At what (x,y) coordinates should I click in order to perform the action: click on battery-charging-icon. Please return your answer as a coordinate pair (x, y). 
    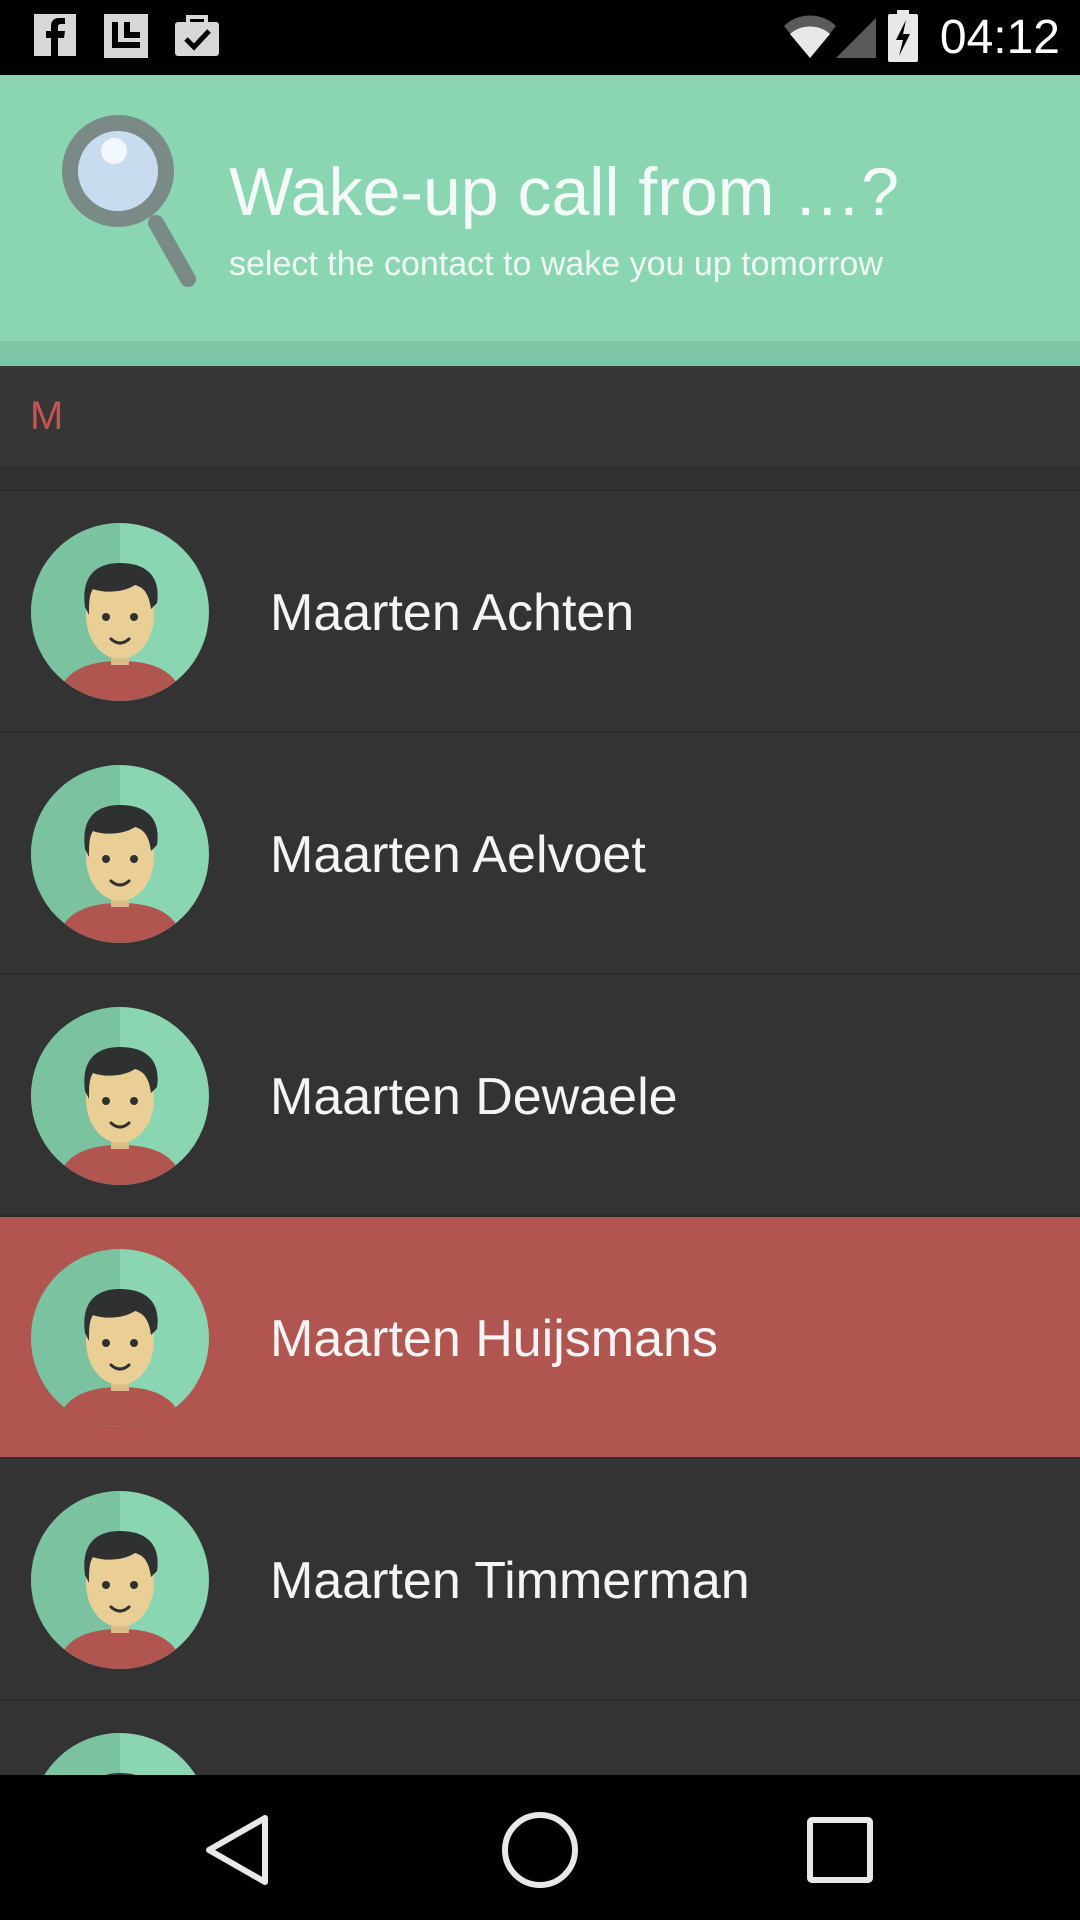
    Looking at the image, I should click on (903, 36).